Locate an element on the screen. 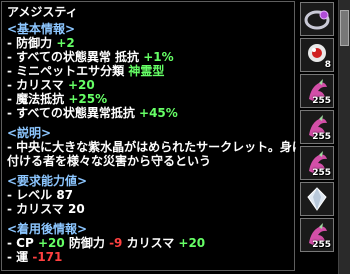 This screenshot has width=350, height=274. inventory-scrollbar is located at coordinates (344, 137).